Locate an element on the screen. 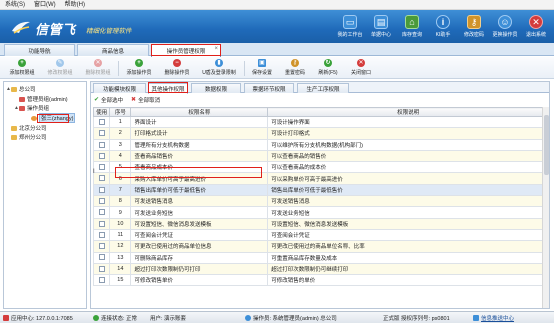 Image resolution: width=554 pixels, height=323 pixels. tree-node-operator-group: ▲ 操作员组 is located at coordinates (31, 108).